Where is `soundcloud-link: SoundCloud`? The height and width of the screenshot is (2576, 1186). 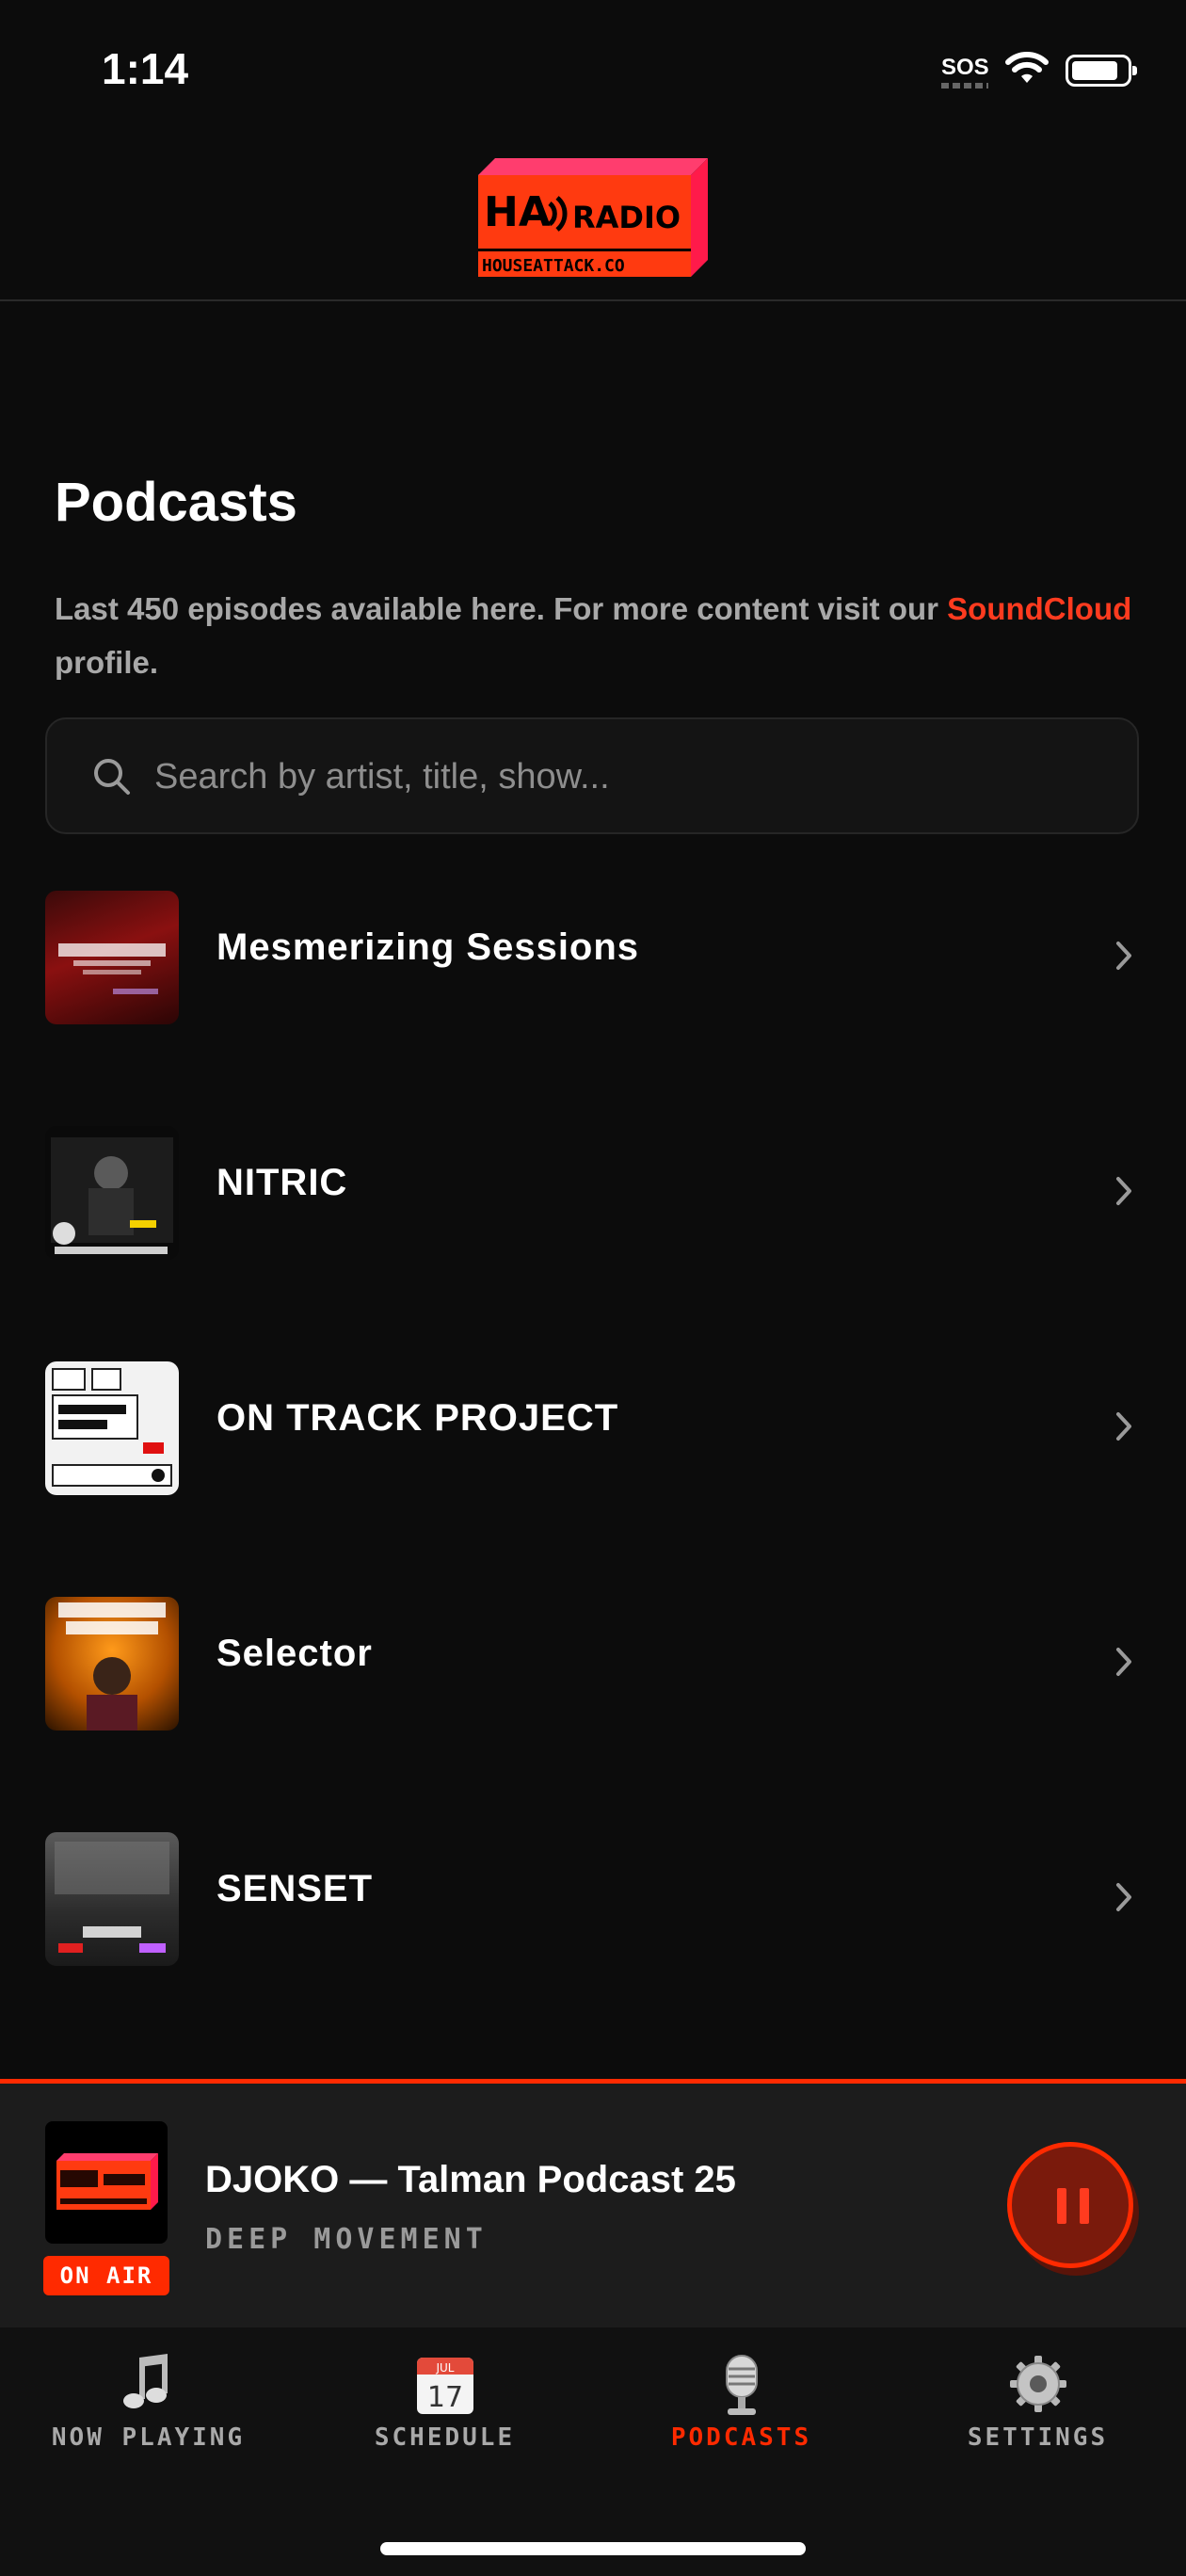
soundcloud-link: SoundCloud is located at coordinates (1039, 608).